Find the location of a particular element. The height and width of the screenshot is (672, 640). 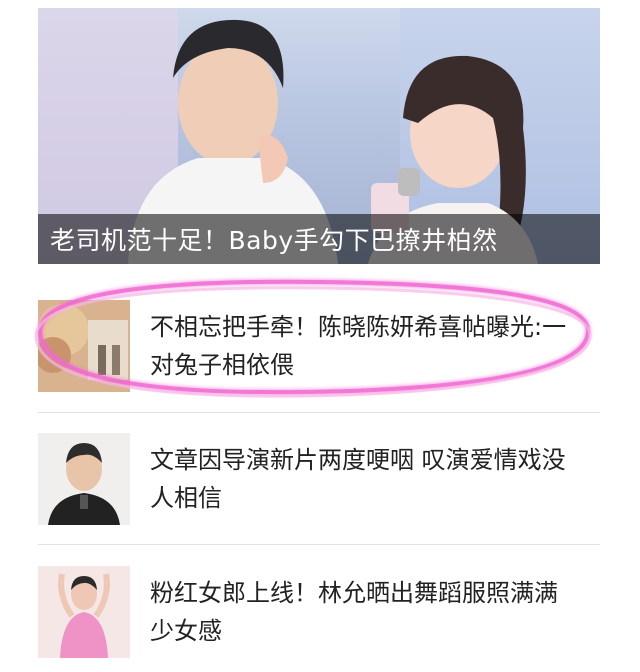

article-title: 粉红女郎上线！林允晒出舞蹈服照满满少女感 is located at coordinates (354, 612).